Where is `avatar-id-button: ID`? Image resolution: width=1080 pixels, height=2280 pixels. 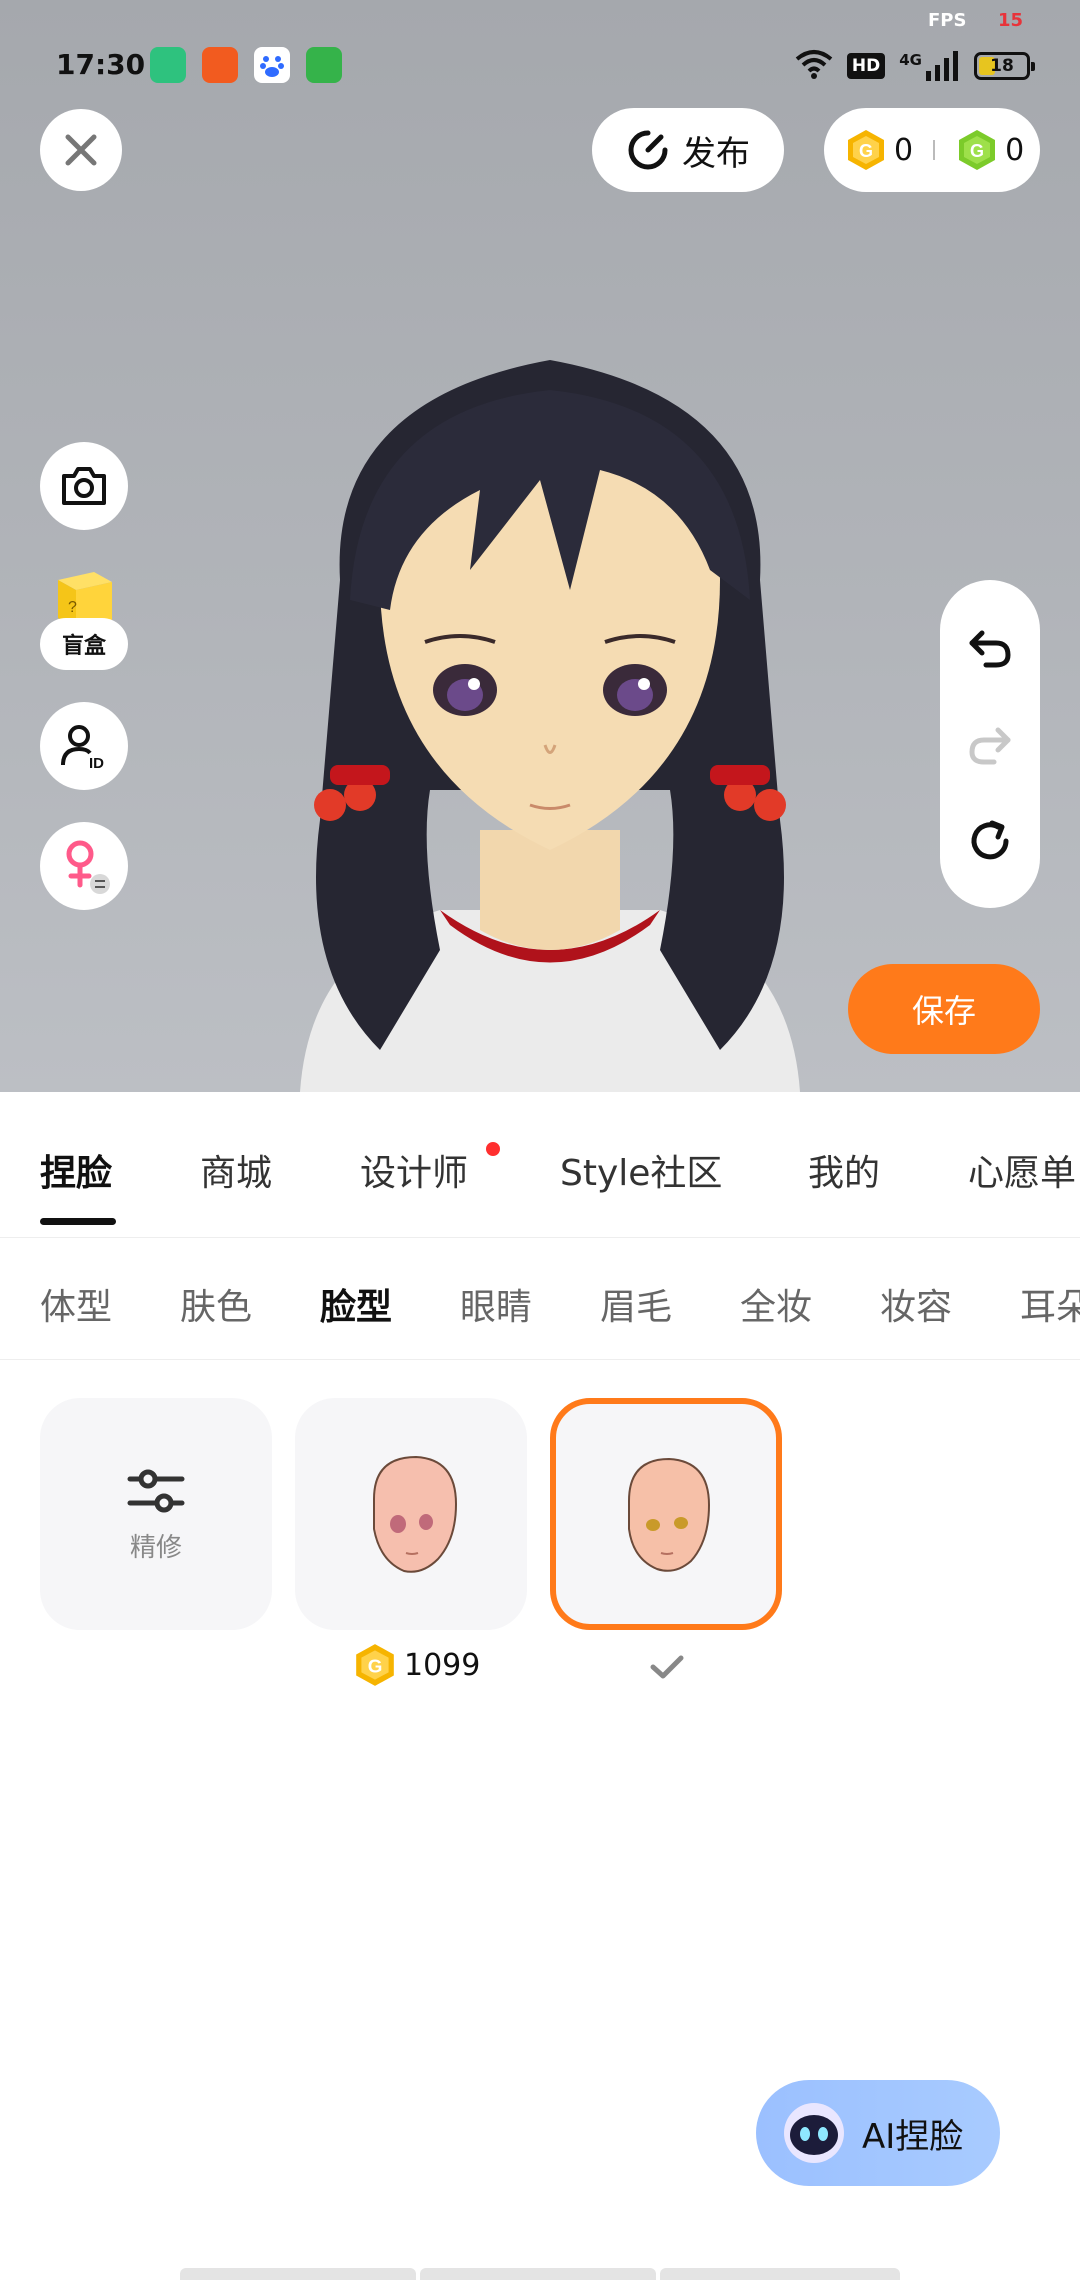
avatar-id-button: ID is located at coordinates (84, 746).